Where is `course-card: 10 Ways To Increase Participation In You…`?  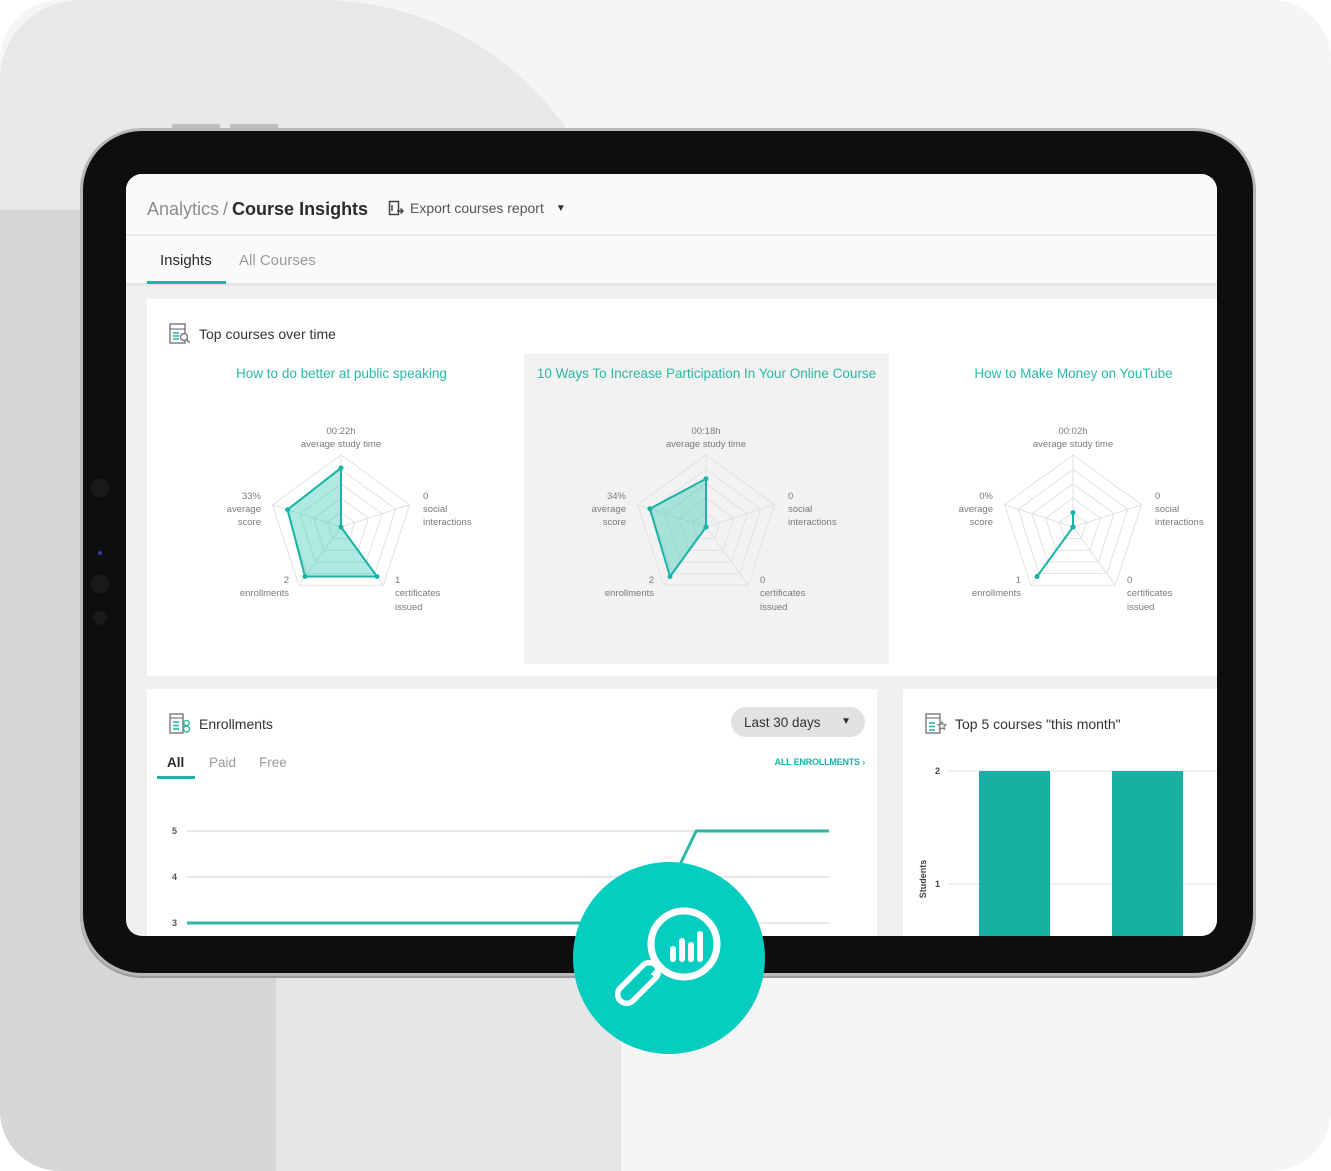 course-card: 10 Ways To Increase Participation In You… is located at coordinates (706, 509).